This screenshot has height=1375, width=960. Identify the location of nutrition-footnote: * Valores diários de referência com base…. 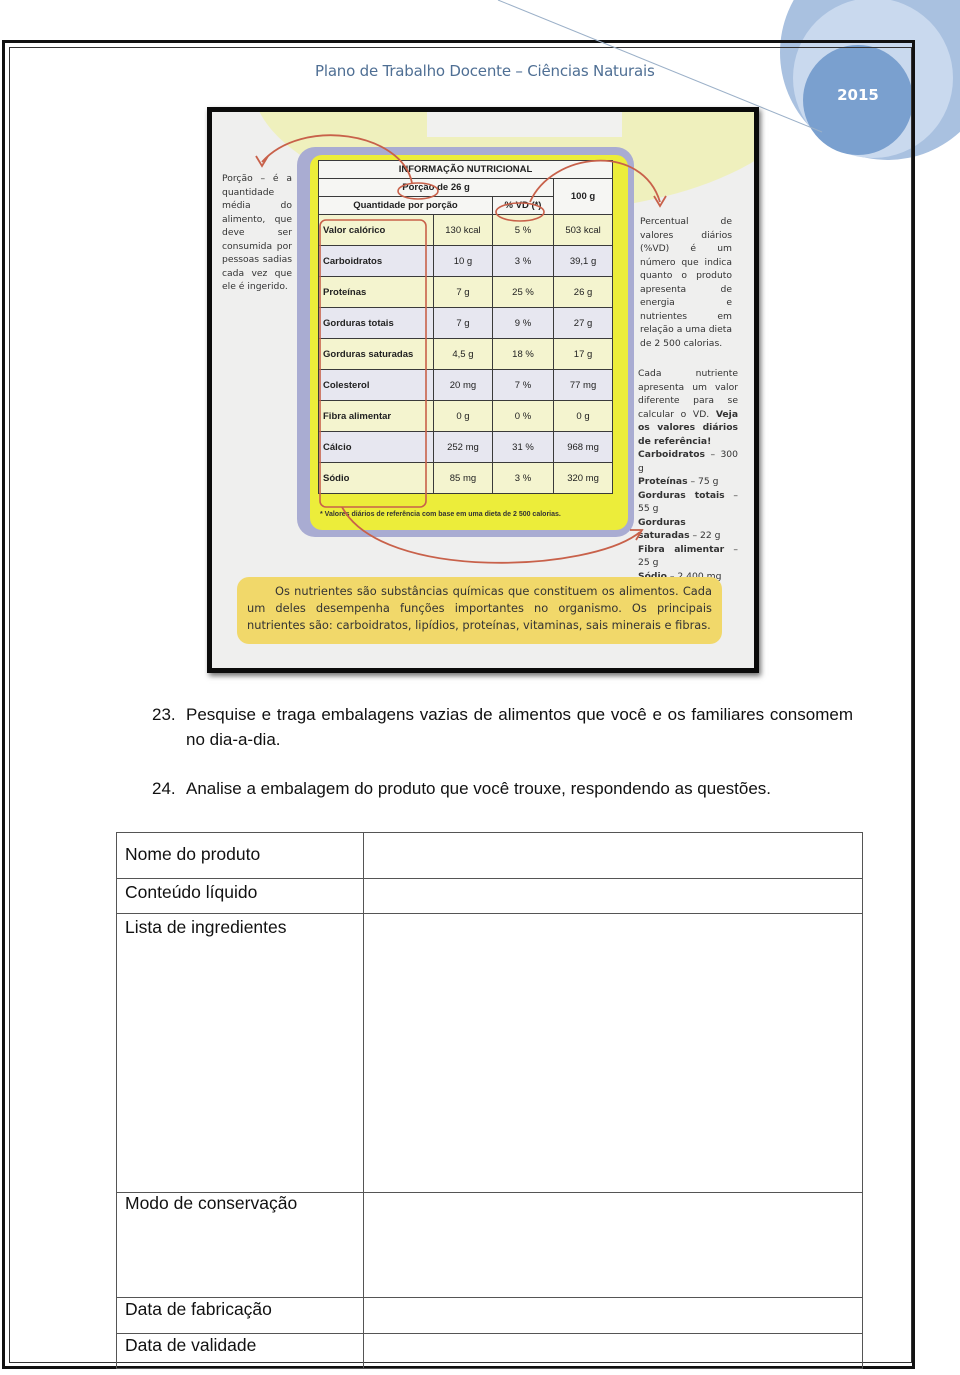
(440, 514).